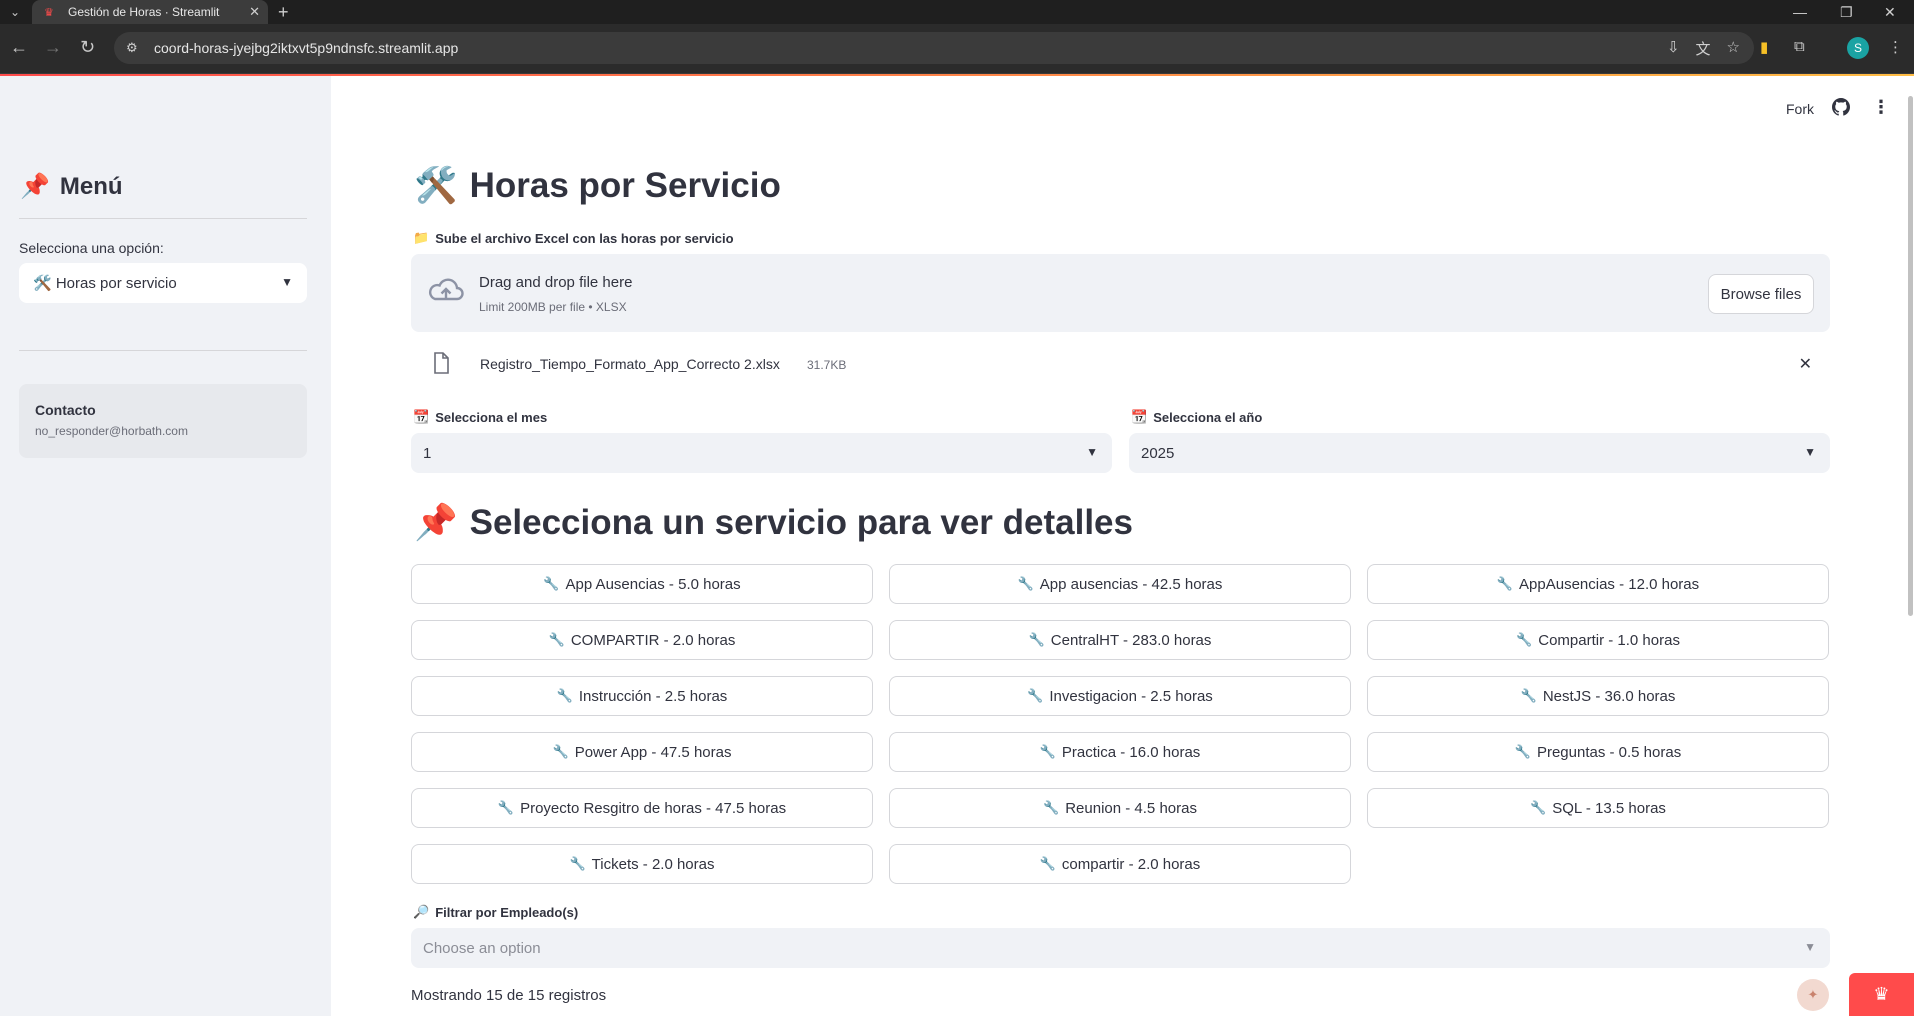 This screenshot has height=1016, width=1914. What do you see at coordinates (1800, 109) in the screenshot?
I see `fork-button: Fork` at bounding box center [1800, 109].